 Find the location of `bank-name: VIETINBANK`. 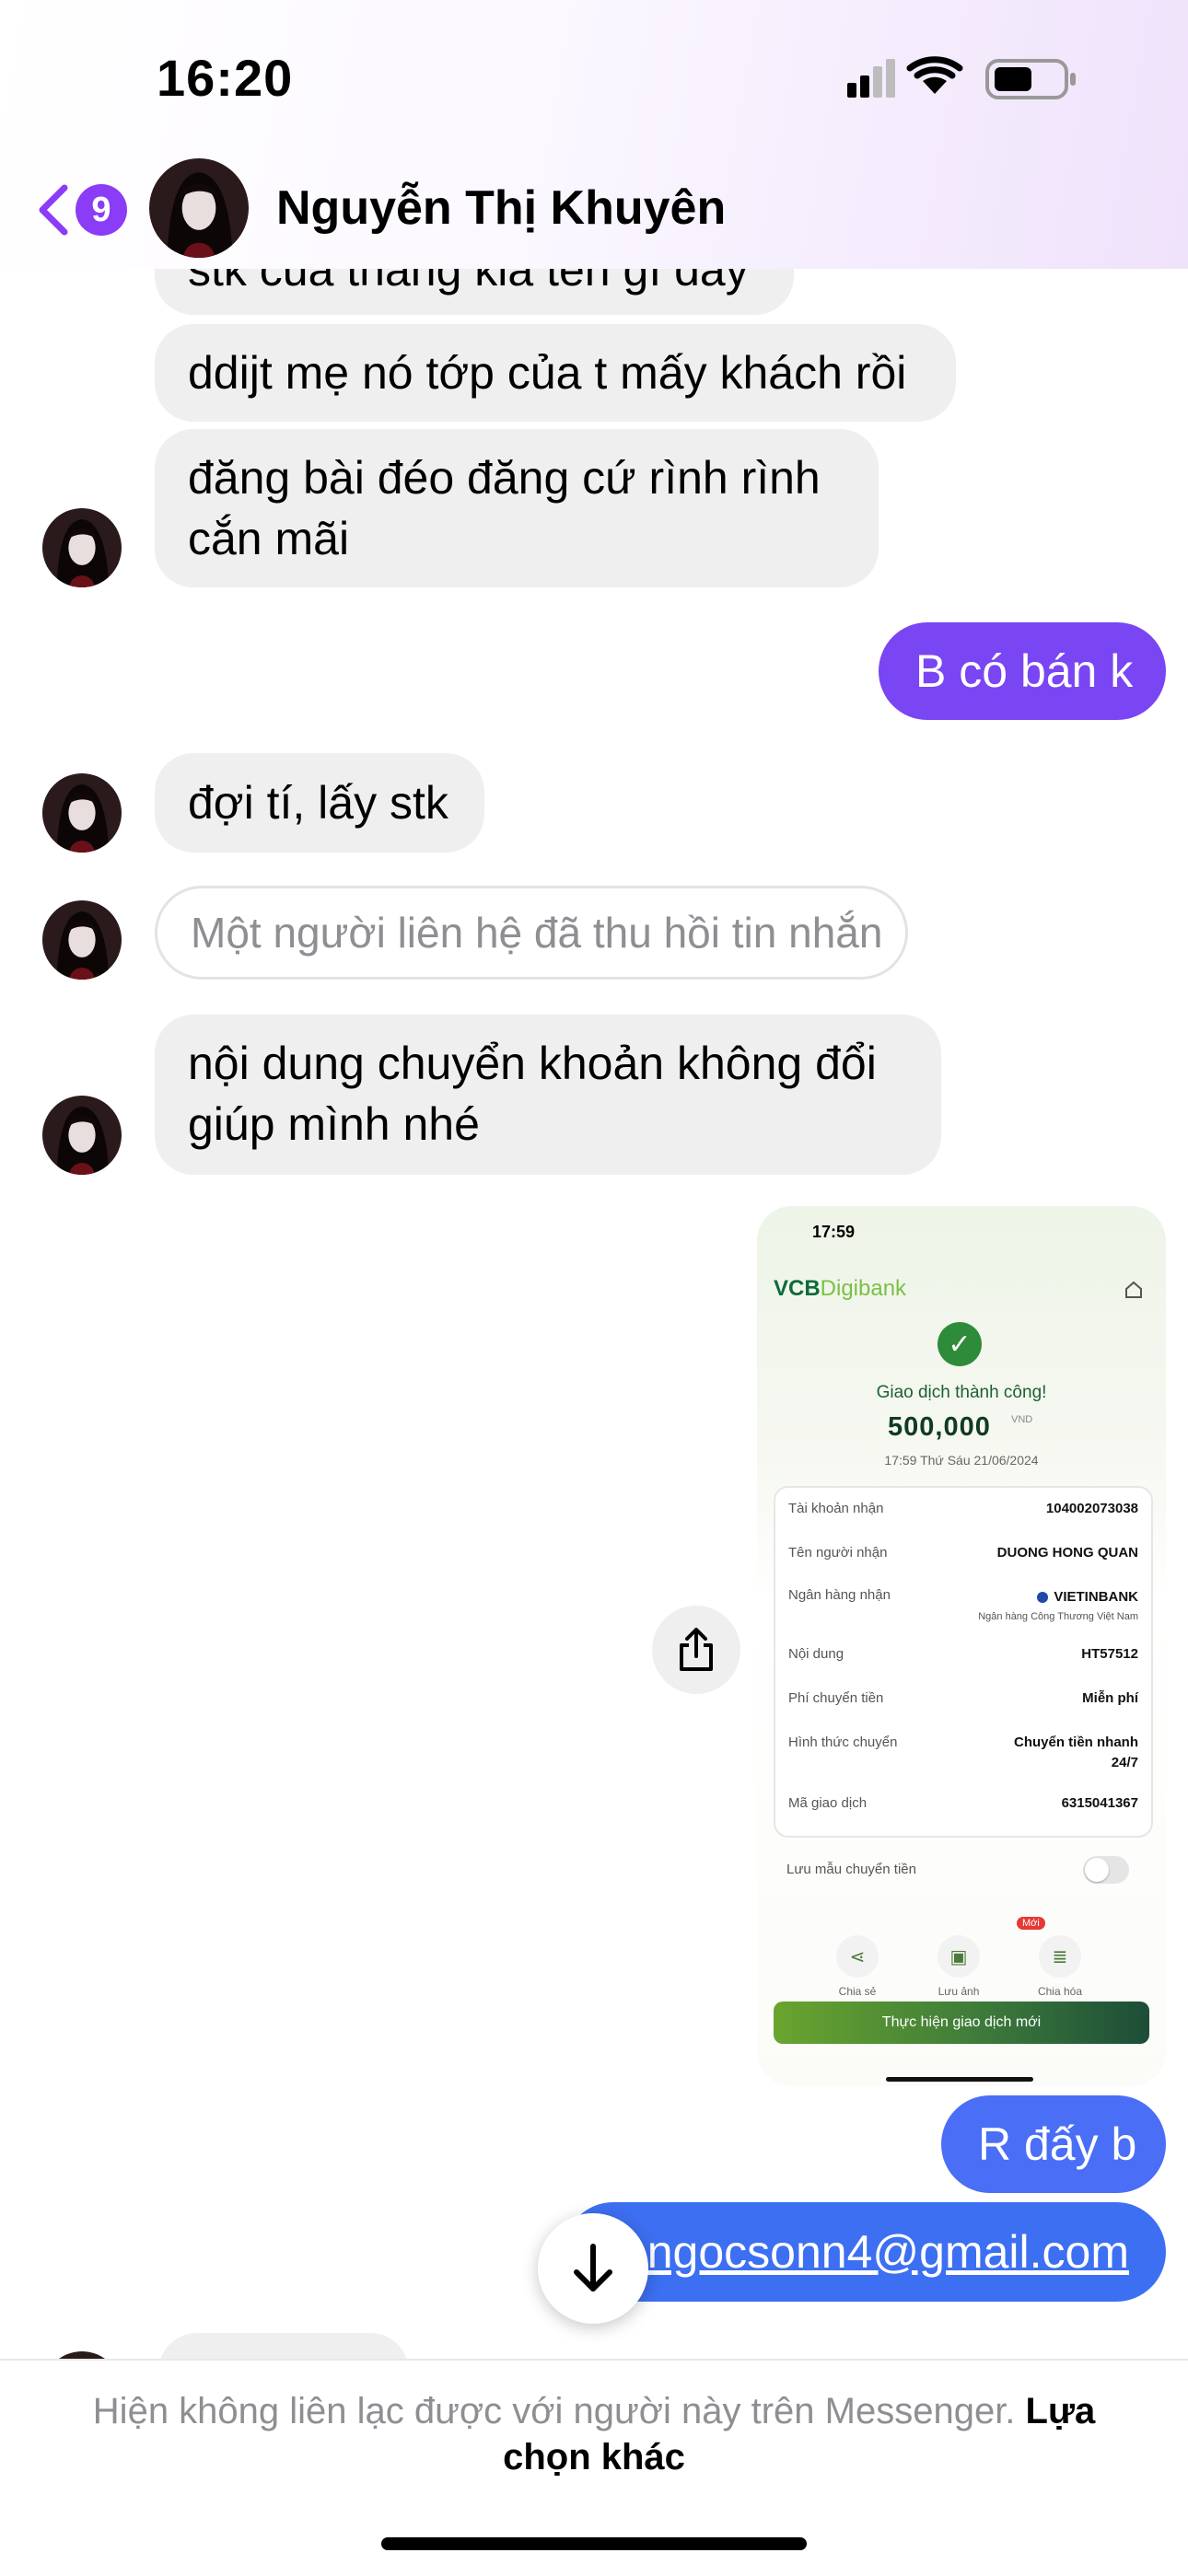

bank-name: VIETINBANK is located at coordinates (1096, 1597).